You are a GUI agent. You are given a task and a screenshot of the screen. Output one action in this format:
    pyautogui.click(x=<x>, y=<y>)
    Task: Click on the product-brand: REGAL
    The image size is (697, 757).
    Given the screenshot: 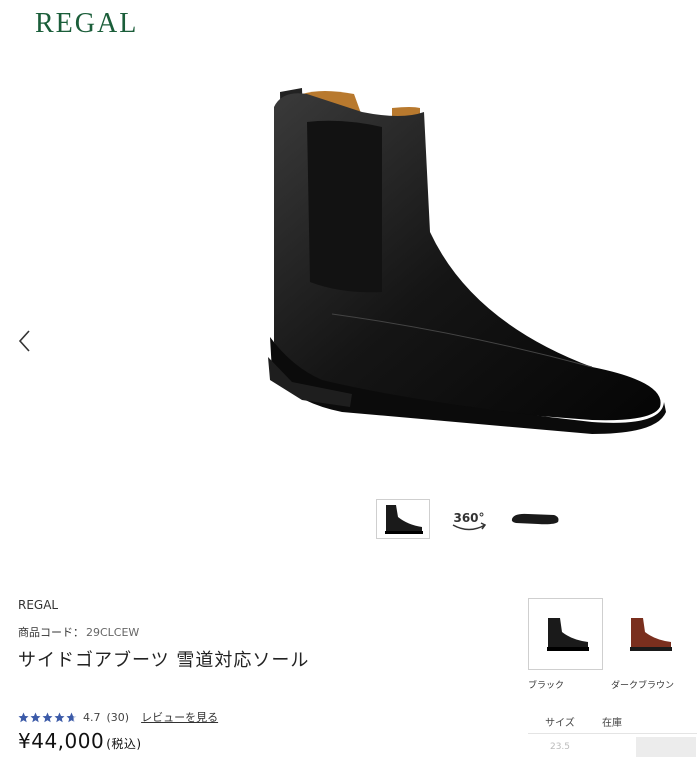 What is the action you would take?
    pyautogui.click(x=38, y=605)
    